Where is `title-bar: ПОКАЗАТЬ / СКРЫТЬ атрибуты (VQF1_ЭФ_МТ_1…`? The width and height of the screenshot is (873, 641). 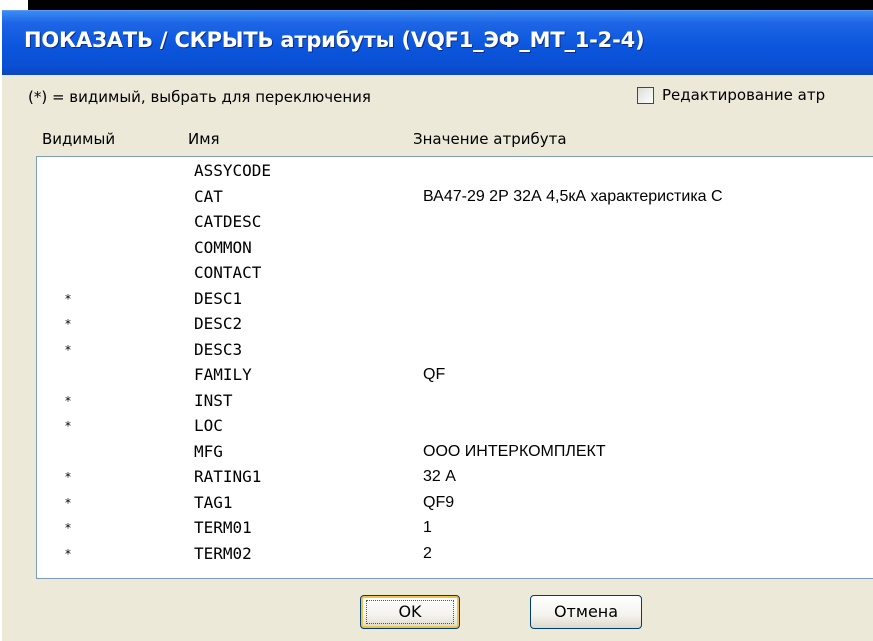 title-bar: ПОКАЗАТЬ / СКРЫТЬ атрибуты (VQF1_ЭФ_МТ_1… is located at coordinates (437, 42).